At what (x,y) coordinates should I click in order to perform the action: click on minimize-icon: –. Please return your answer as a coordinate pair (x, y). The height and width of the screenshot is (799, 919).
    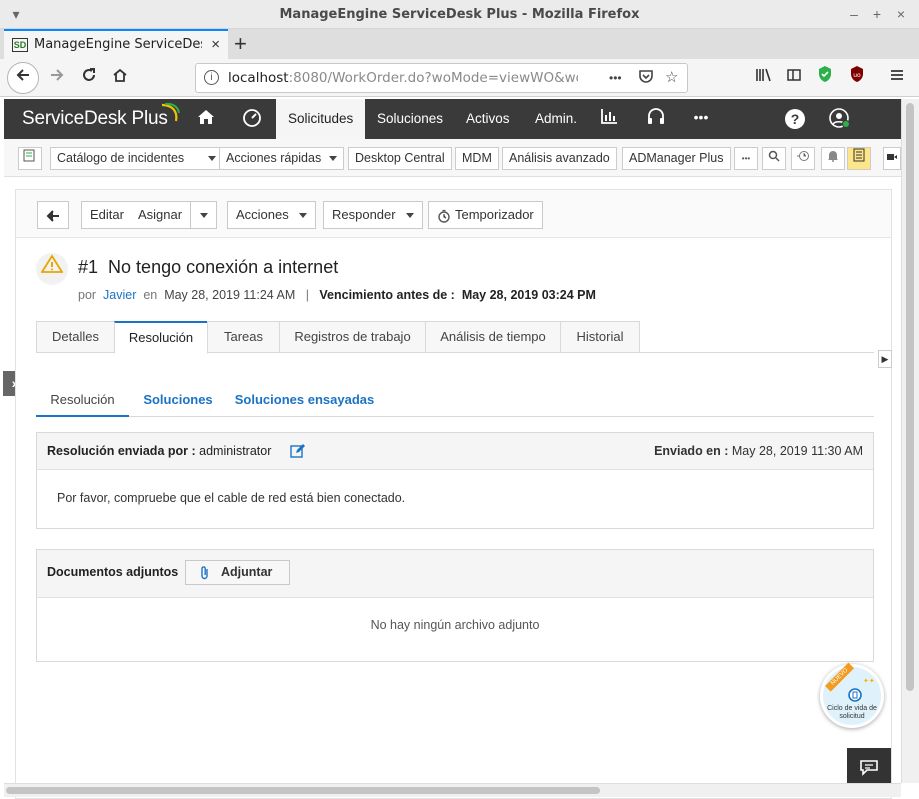
    Looking at the image, I should click on (854, 14).